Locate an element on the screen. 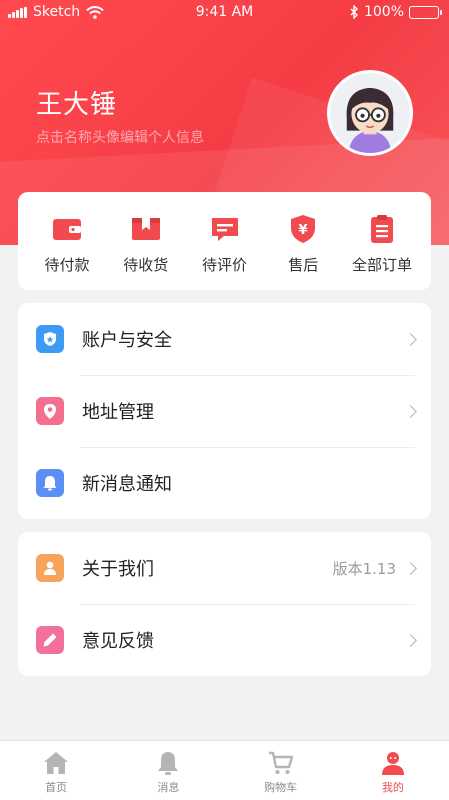 This screenshot has width=449, height=800. status-right: 100% is located at coordinates (396, 12).